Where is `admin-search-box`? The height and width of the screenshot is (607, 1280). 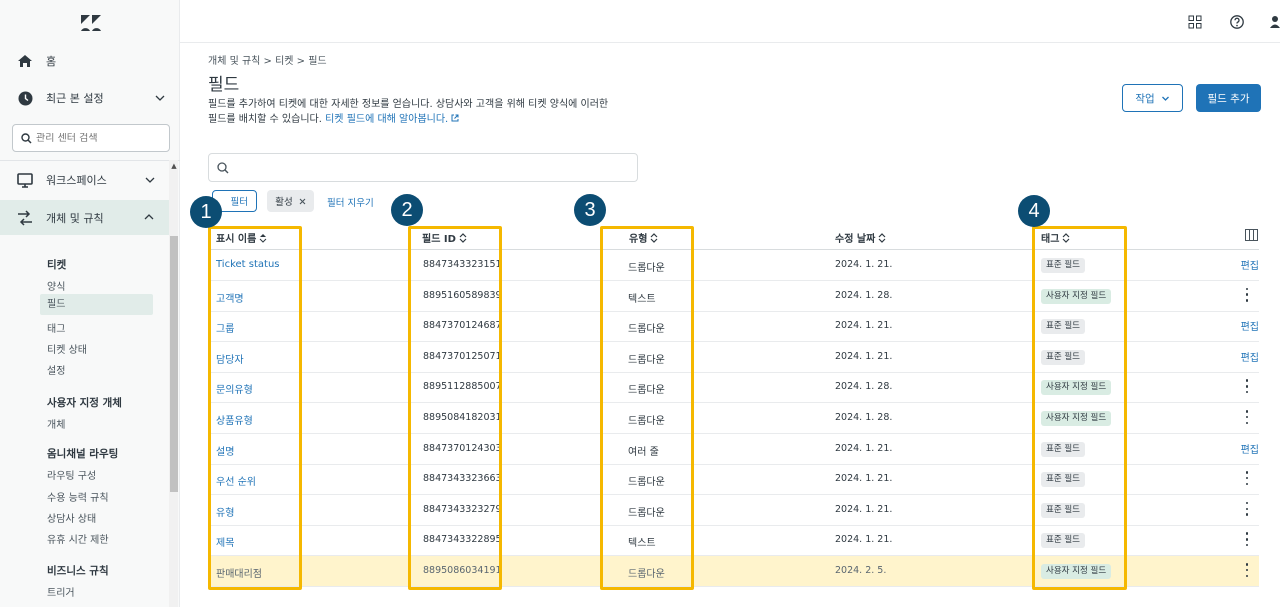
admin-search-box is located at coordinates (91, 138).